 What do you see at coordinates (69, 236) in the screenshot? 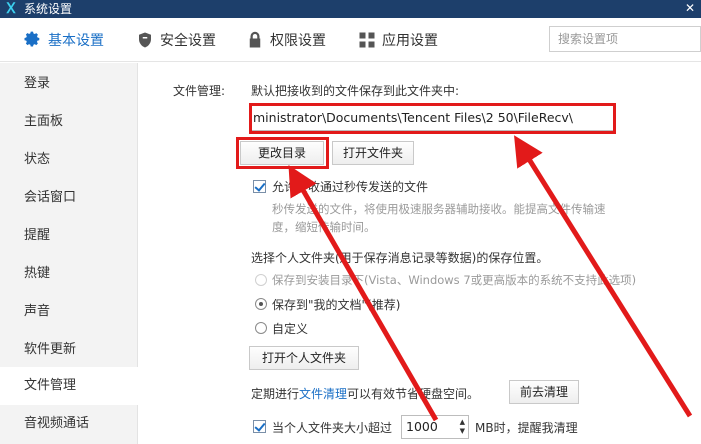
I see `sidebar-item-reminder: 提醒` at bounding box center [69, 236].